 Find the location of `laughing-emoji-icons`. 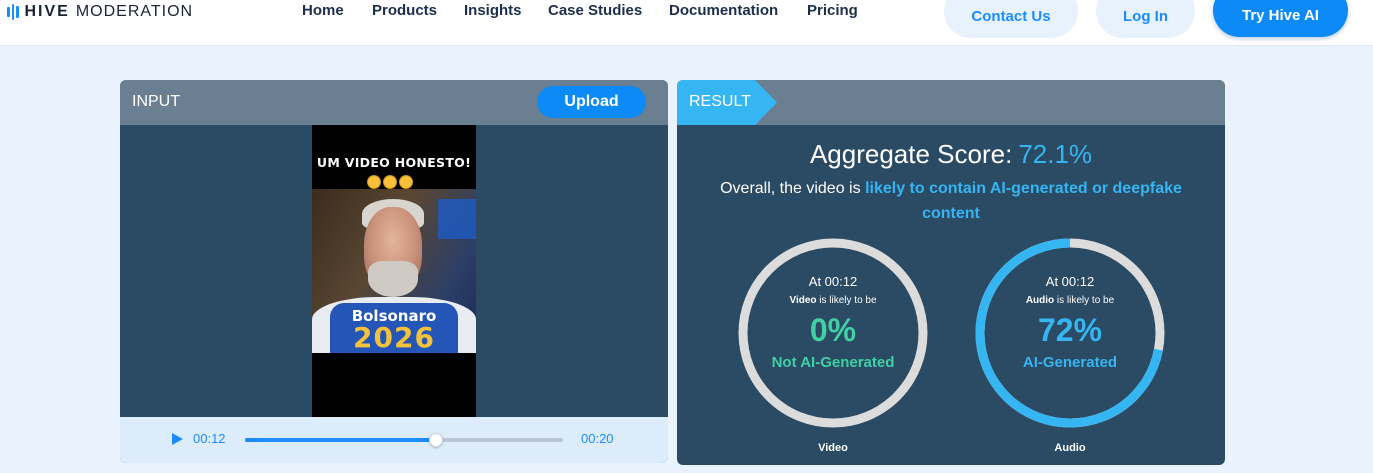

laughing-emoji-icons is located at coordinates (390, 182).